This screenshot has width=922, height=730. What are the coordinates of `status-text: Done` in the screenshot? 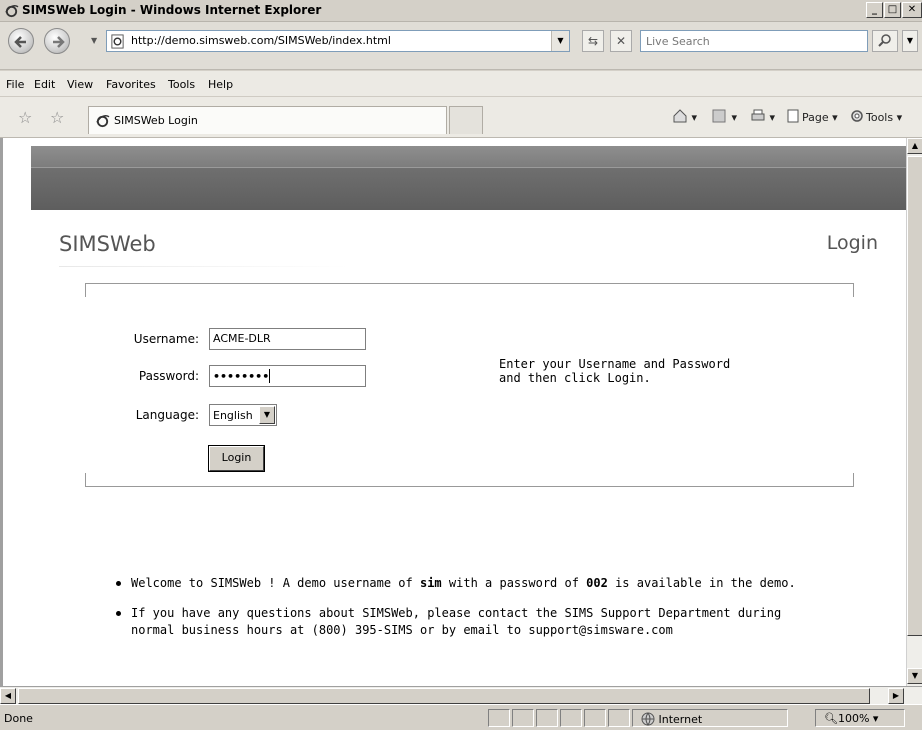 It's located at (18, 718).